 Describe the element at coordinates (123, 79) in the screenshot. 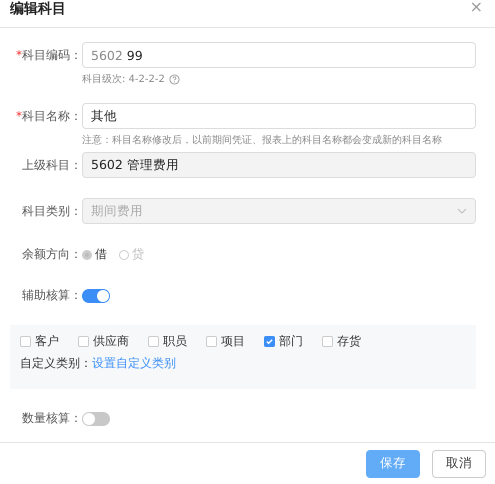

I see `hint-text: 科目级次: 4-2-2-2` at that location.